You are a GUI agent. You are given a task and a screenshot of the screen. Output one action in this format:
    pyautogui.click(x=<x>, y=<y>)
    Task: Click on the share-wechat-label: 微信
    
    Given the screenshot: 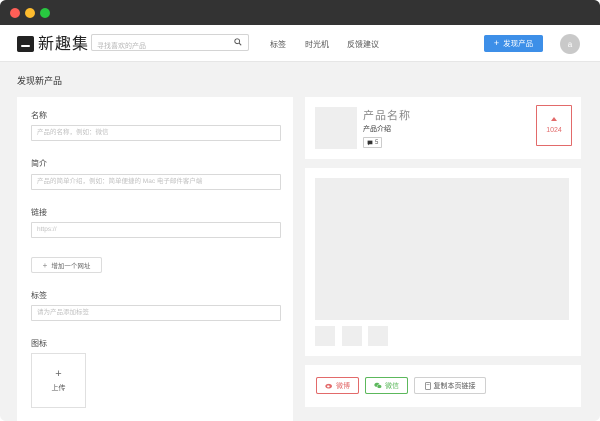 What is the action you would take?
    pyautogui.click(x=392, y=386)
    